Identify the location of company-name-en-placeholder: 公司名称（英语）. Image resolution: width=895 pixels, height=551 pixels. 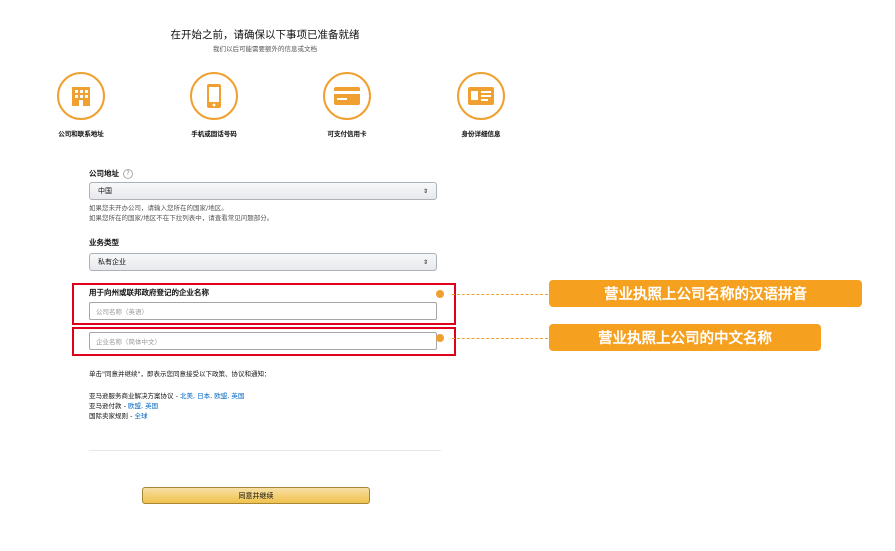
(122, 312).